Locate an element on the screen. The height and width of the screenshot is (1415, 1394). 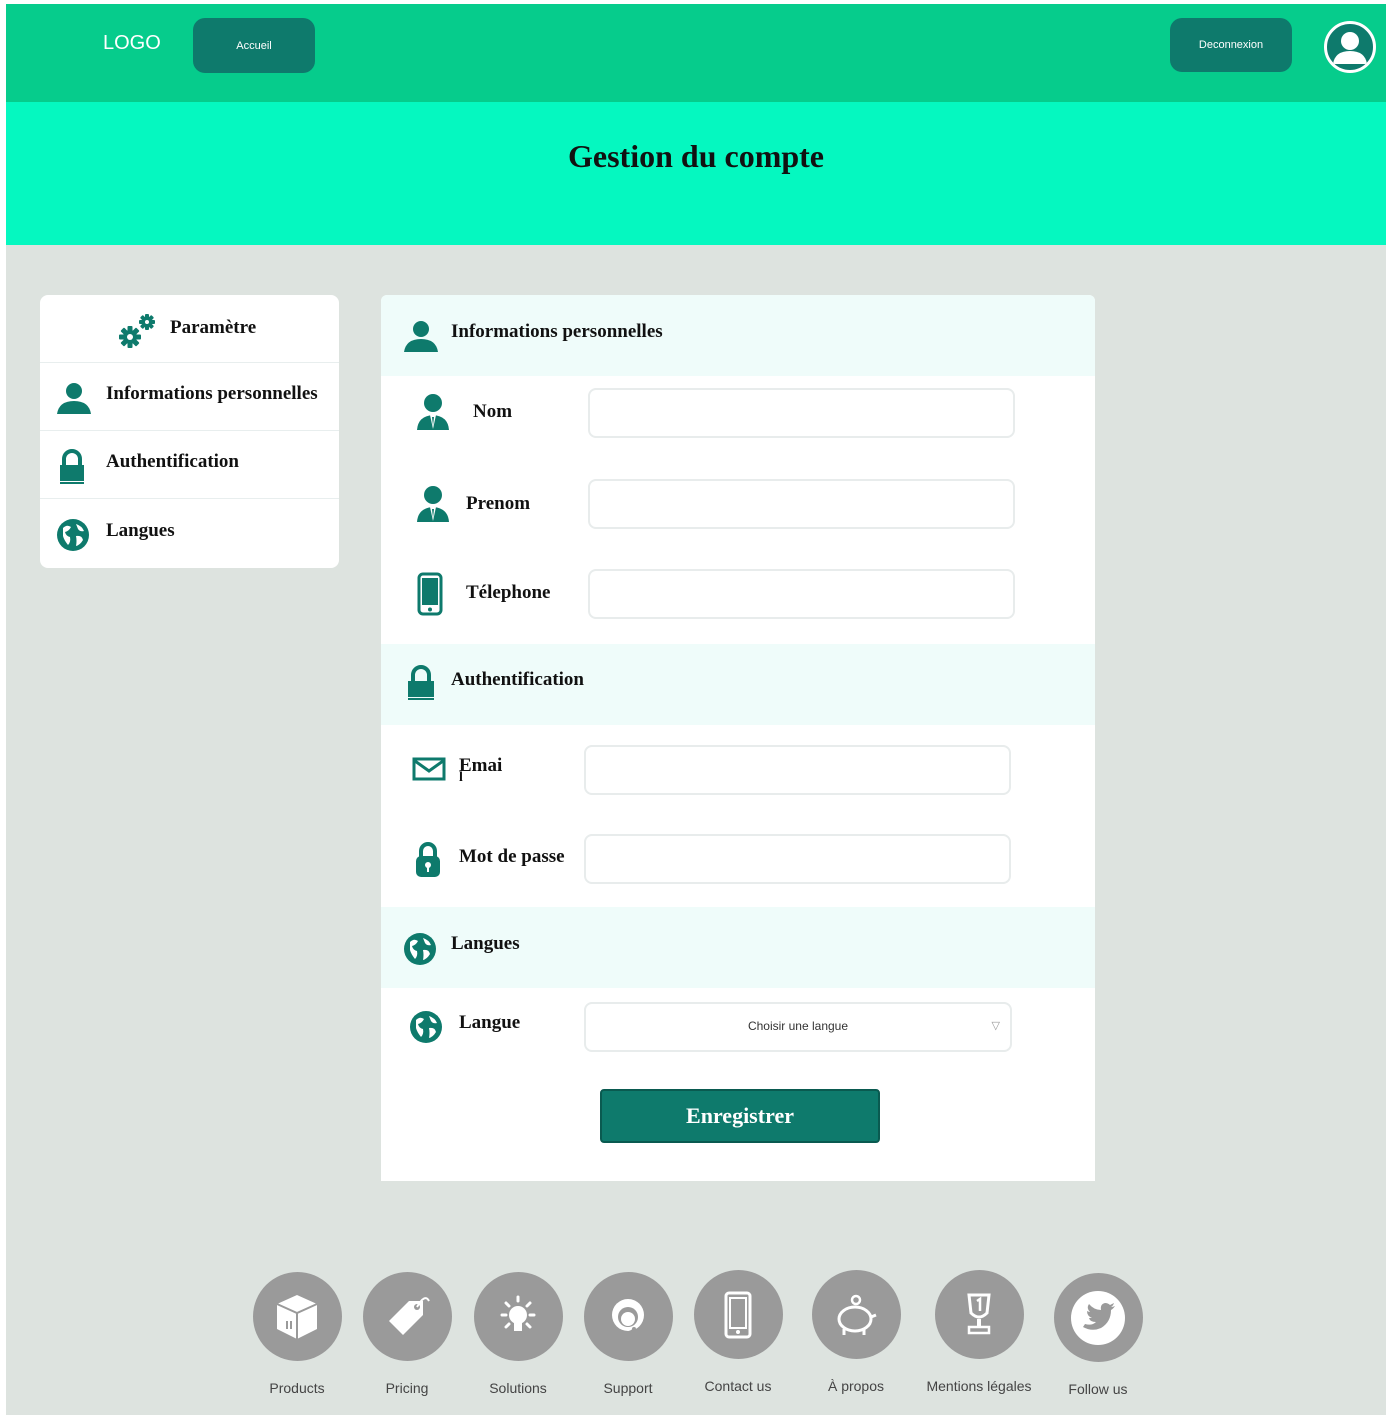
footer-item-pricing: Pricing is located at coordinates (407, 1334).